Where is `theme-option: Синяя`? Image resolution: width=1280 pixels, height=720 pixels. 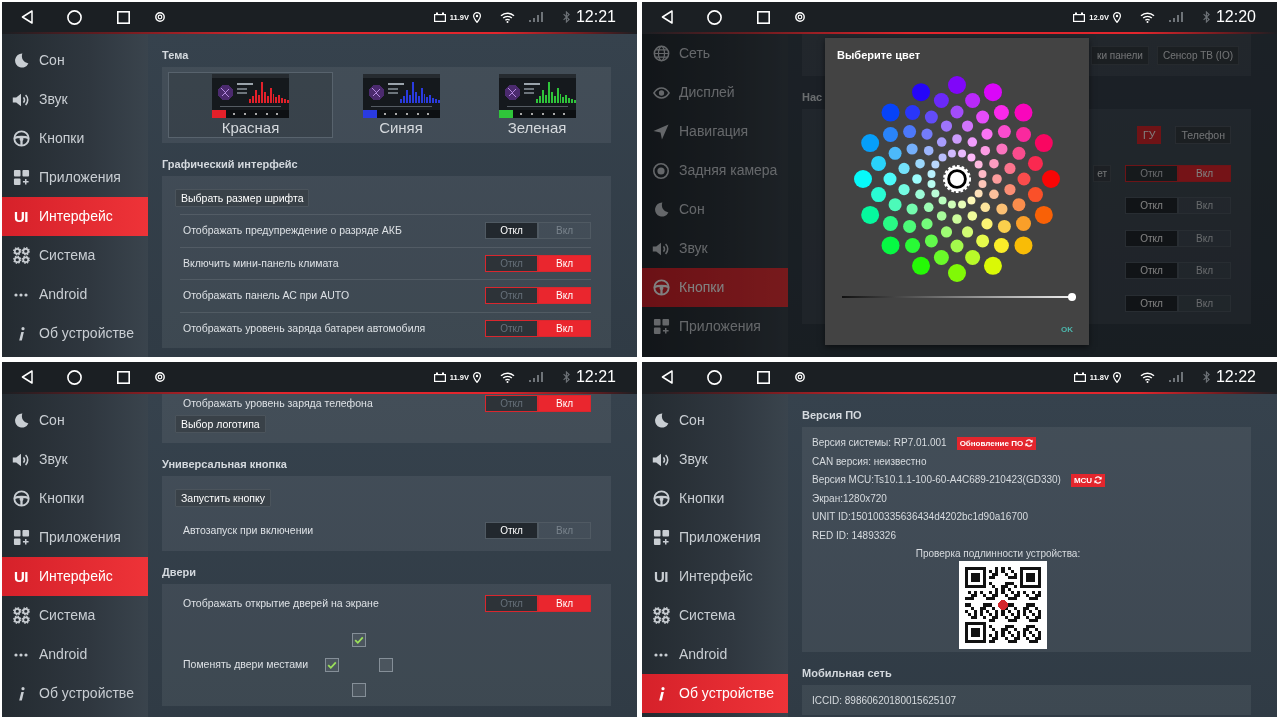
theme-option: Синяя is located at coordinates (401, 105).